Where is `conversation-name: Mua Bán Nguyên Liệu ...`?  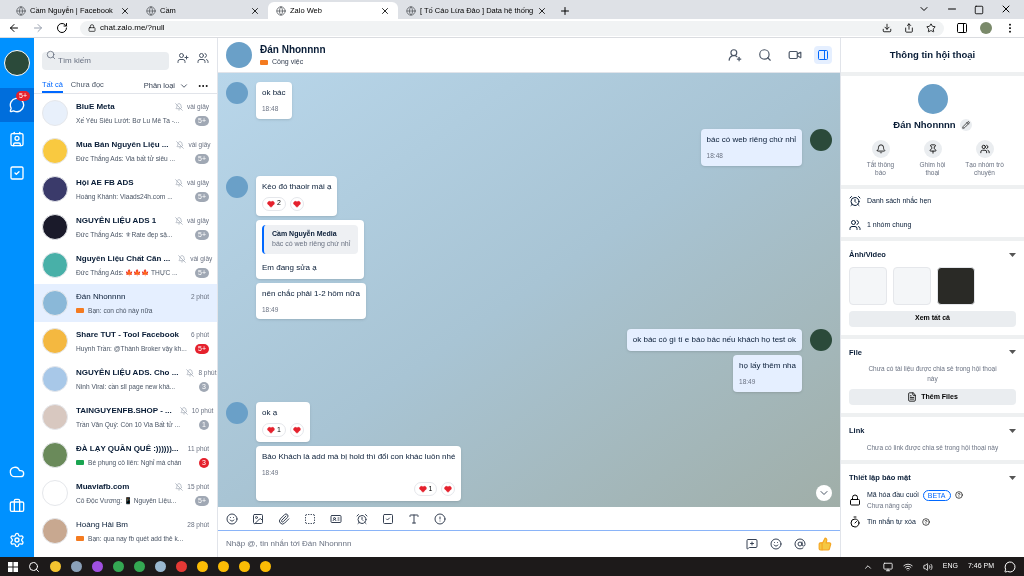 conversation-name: Mua Bán Nguyên Liệu ... is located at coordinates (122, 144).